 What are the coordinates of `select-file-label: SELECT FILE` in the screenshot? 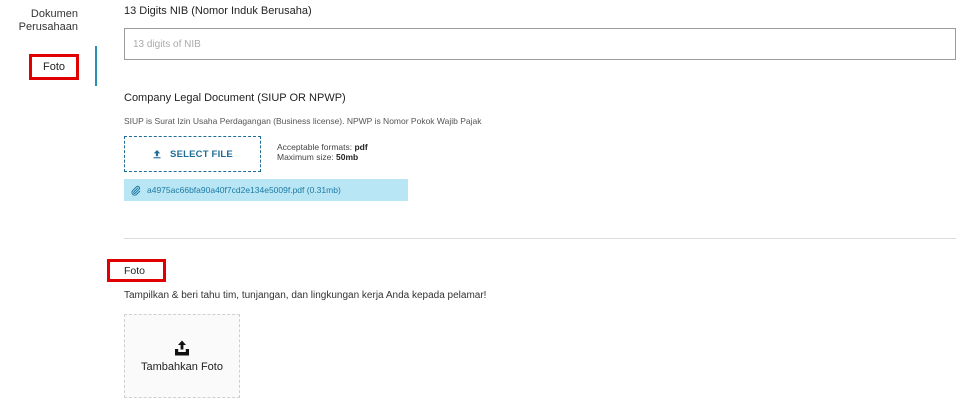 It's located at (201, 154).